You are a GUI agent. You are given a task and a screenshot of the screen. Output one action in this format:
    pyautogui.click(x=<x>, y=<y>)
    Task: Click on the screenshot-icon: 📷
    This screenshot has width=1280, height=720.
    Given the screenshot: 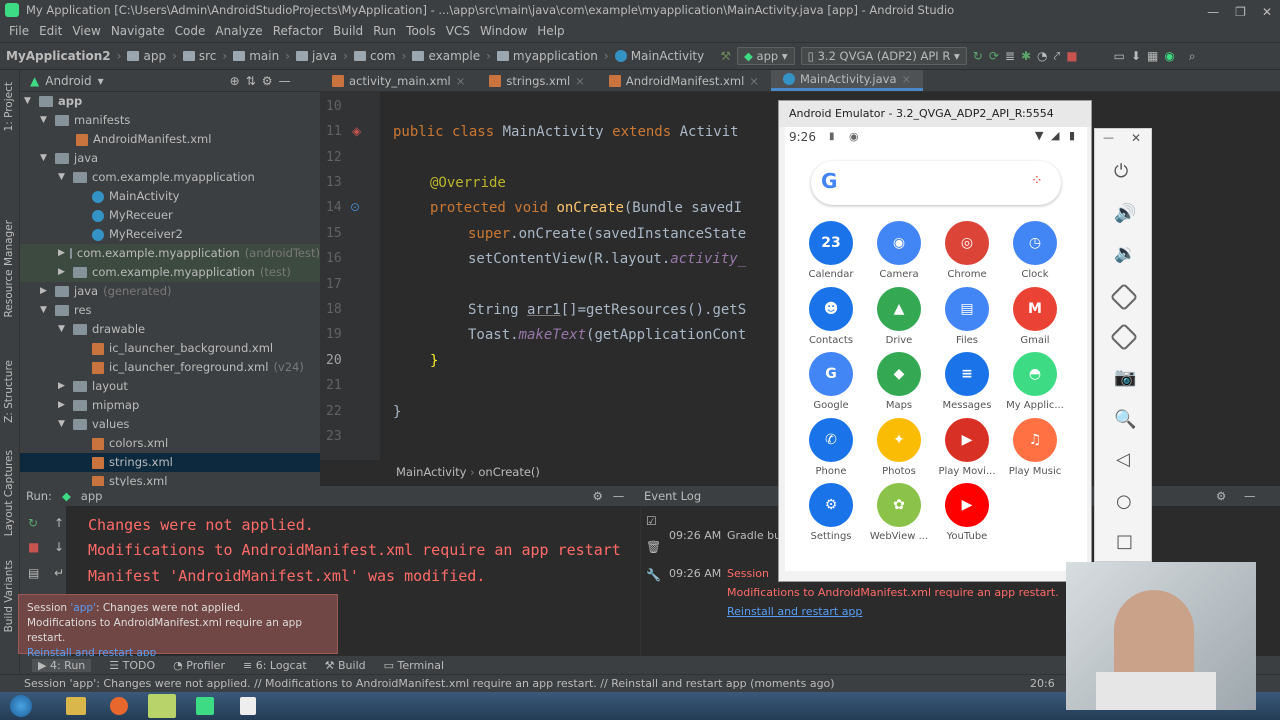 What is the action you would take?
    pyautogui.click(x=1125, y=377)
    